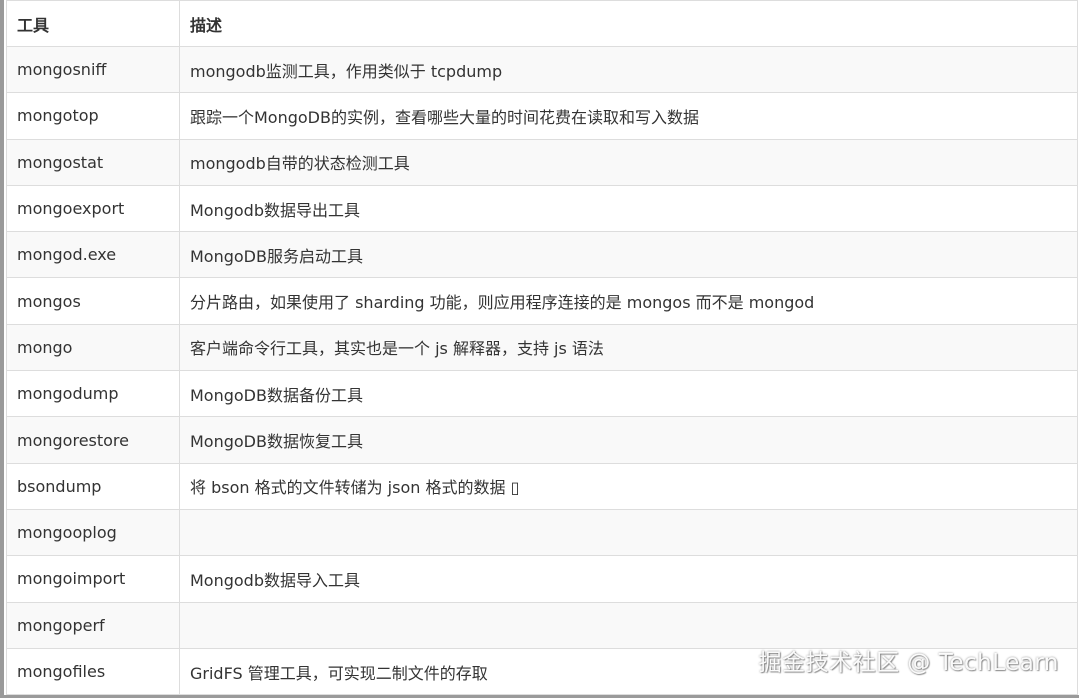 This screenshot has height=698, width=1079. Describe the element at coordinates (93, 69) in the screenshot. I see `tool-name-mongosniff: mongosniff` at that location.